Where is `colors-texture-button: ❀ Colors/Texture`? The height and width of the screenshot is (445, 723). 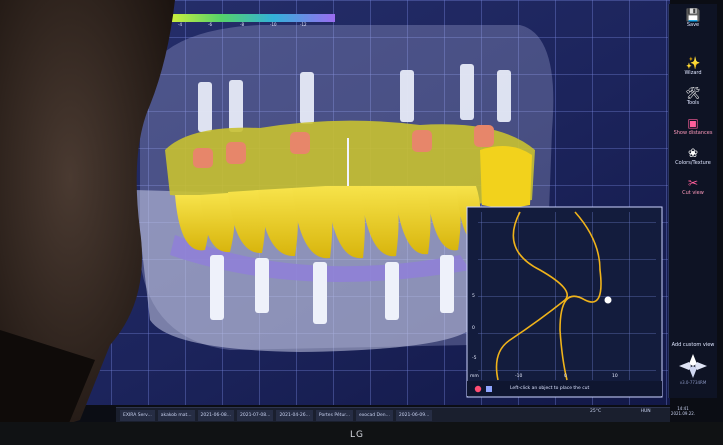 colors-texture-button: ❀ Colors/Texture is located at coordinates (693, 156).